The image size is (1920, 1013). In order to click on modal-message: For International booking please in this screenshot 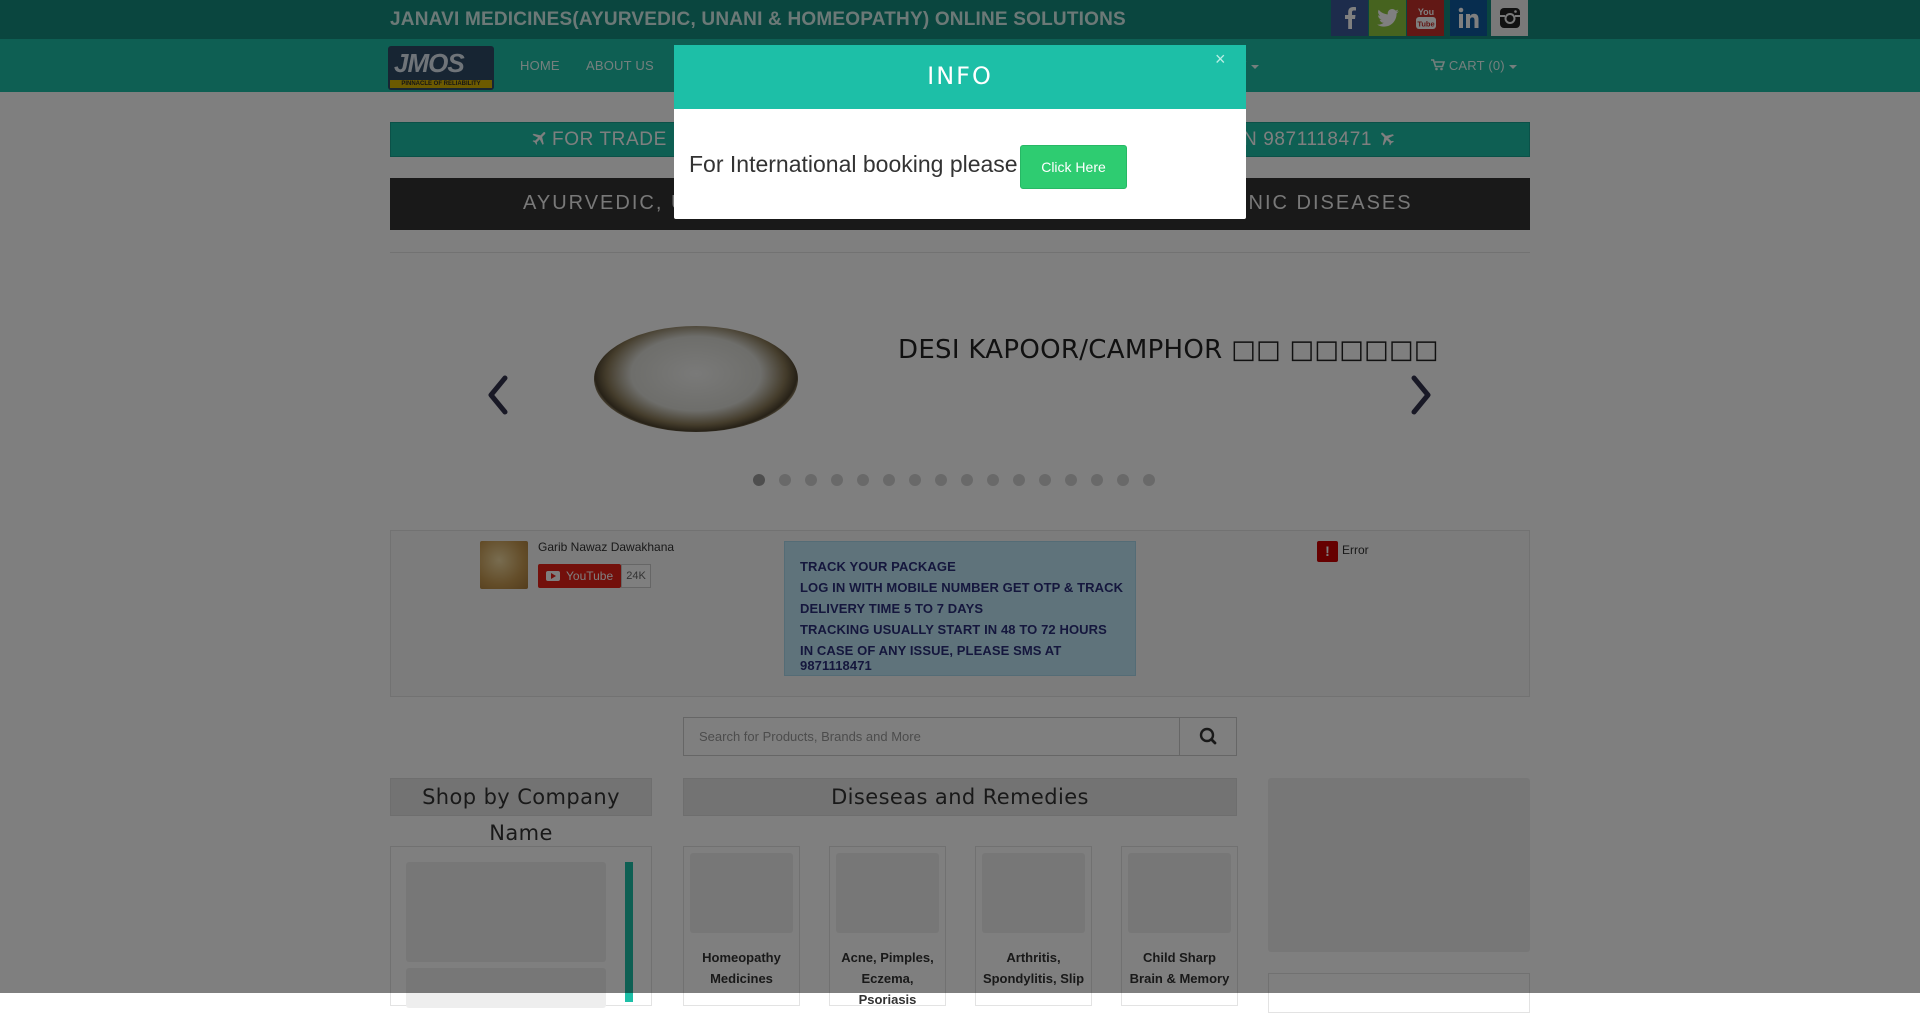, I will do `click(853, 164)`.